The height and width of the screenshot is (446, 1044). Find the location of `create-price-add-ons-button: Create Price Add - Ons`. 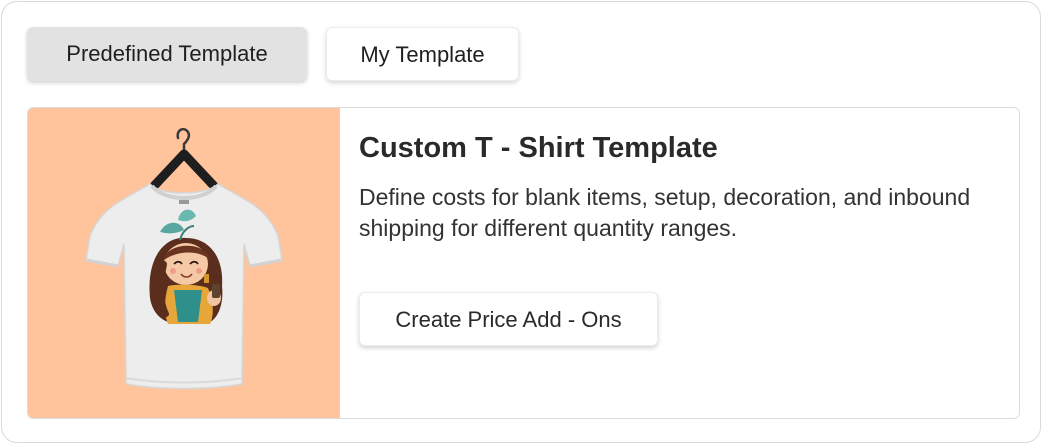

create-price-add-ons-button: Create Price Add - Ons is located at coordinates (508, 319).